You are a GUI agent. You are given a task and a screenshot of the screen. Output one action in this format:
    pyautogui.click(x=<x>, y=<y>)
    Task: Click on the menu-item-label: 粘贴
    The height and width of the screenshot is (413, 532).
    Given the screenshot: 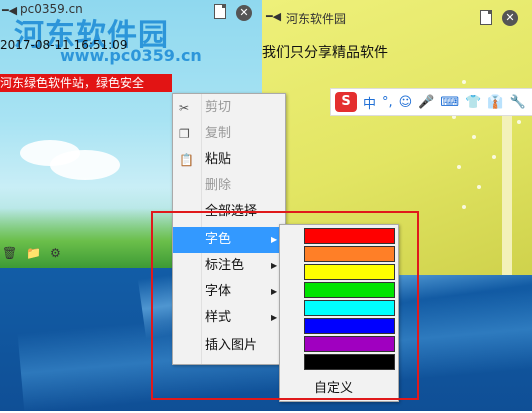 What is the action you would take?
    pyautogui.click(x=218, y=159)
    